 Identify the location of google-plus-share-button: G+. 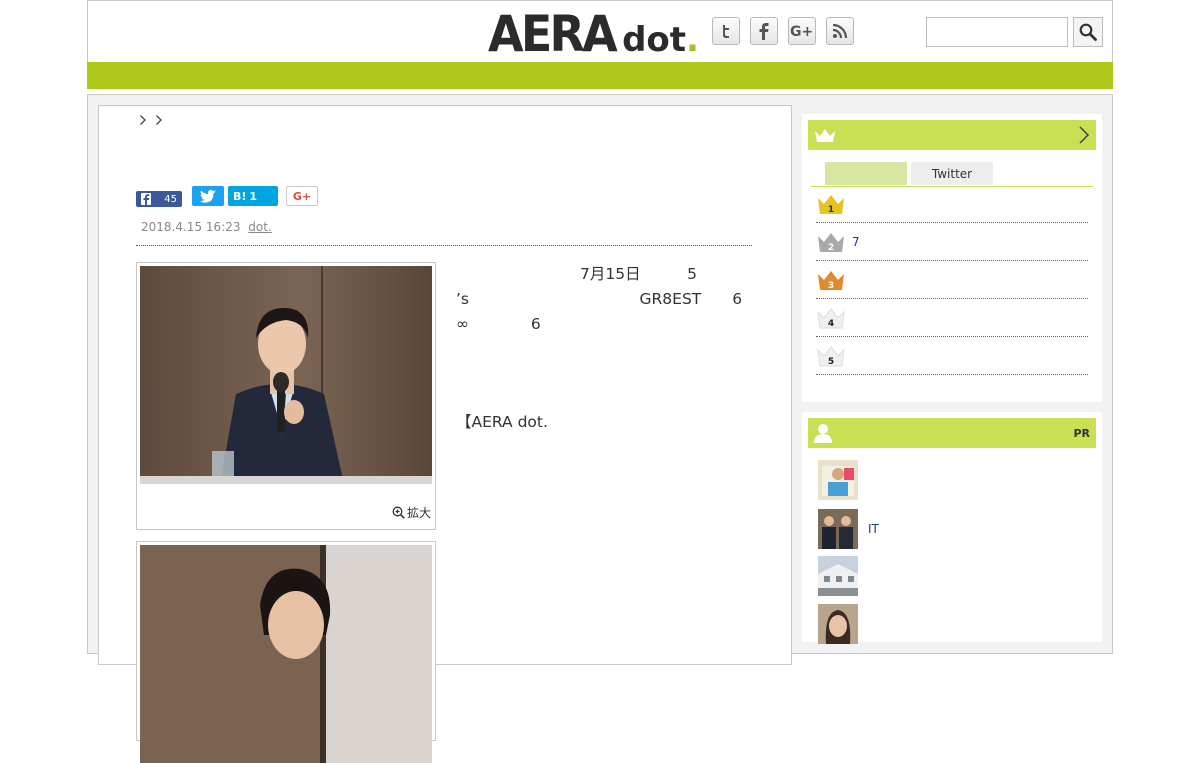
(302, 196).